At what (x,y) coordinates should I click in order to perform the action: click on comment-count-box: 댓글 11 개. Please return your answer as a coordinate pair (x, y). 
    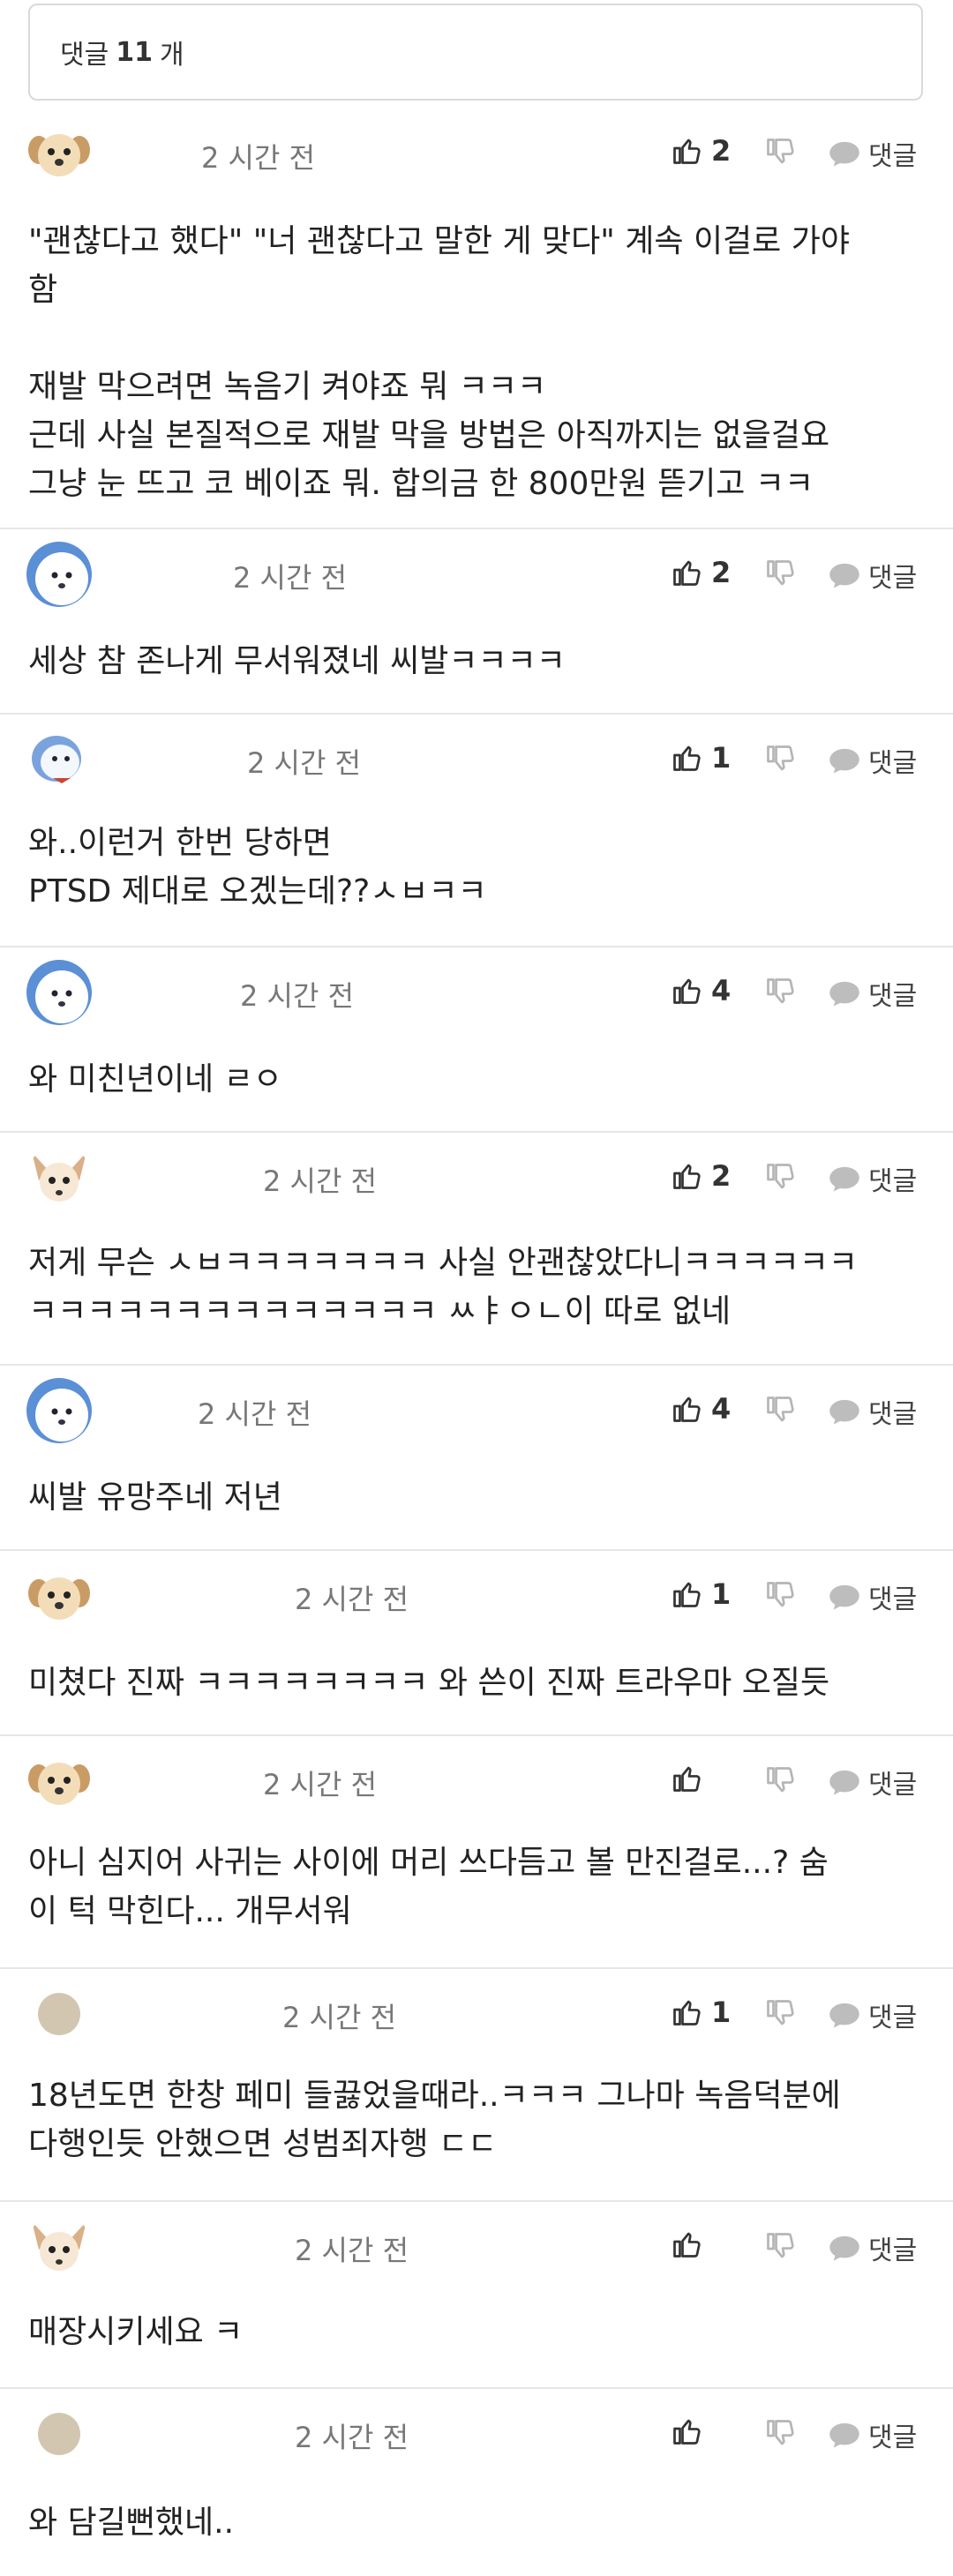
    Looking at the image, I should click on (475, 53).